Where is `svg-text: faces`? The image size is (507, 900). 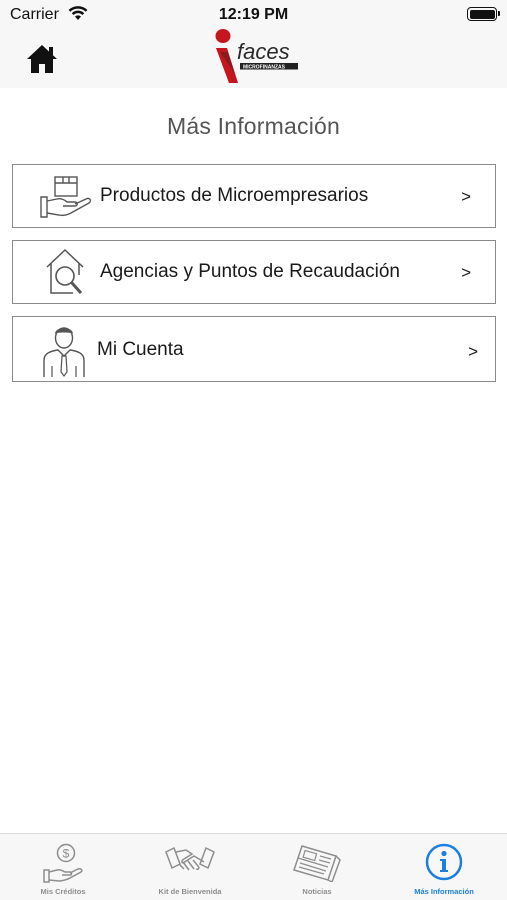
svg-text: faces is located at coordinates (263, 51).